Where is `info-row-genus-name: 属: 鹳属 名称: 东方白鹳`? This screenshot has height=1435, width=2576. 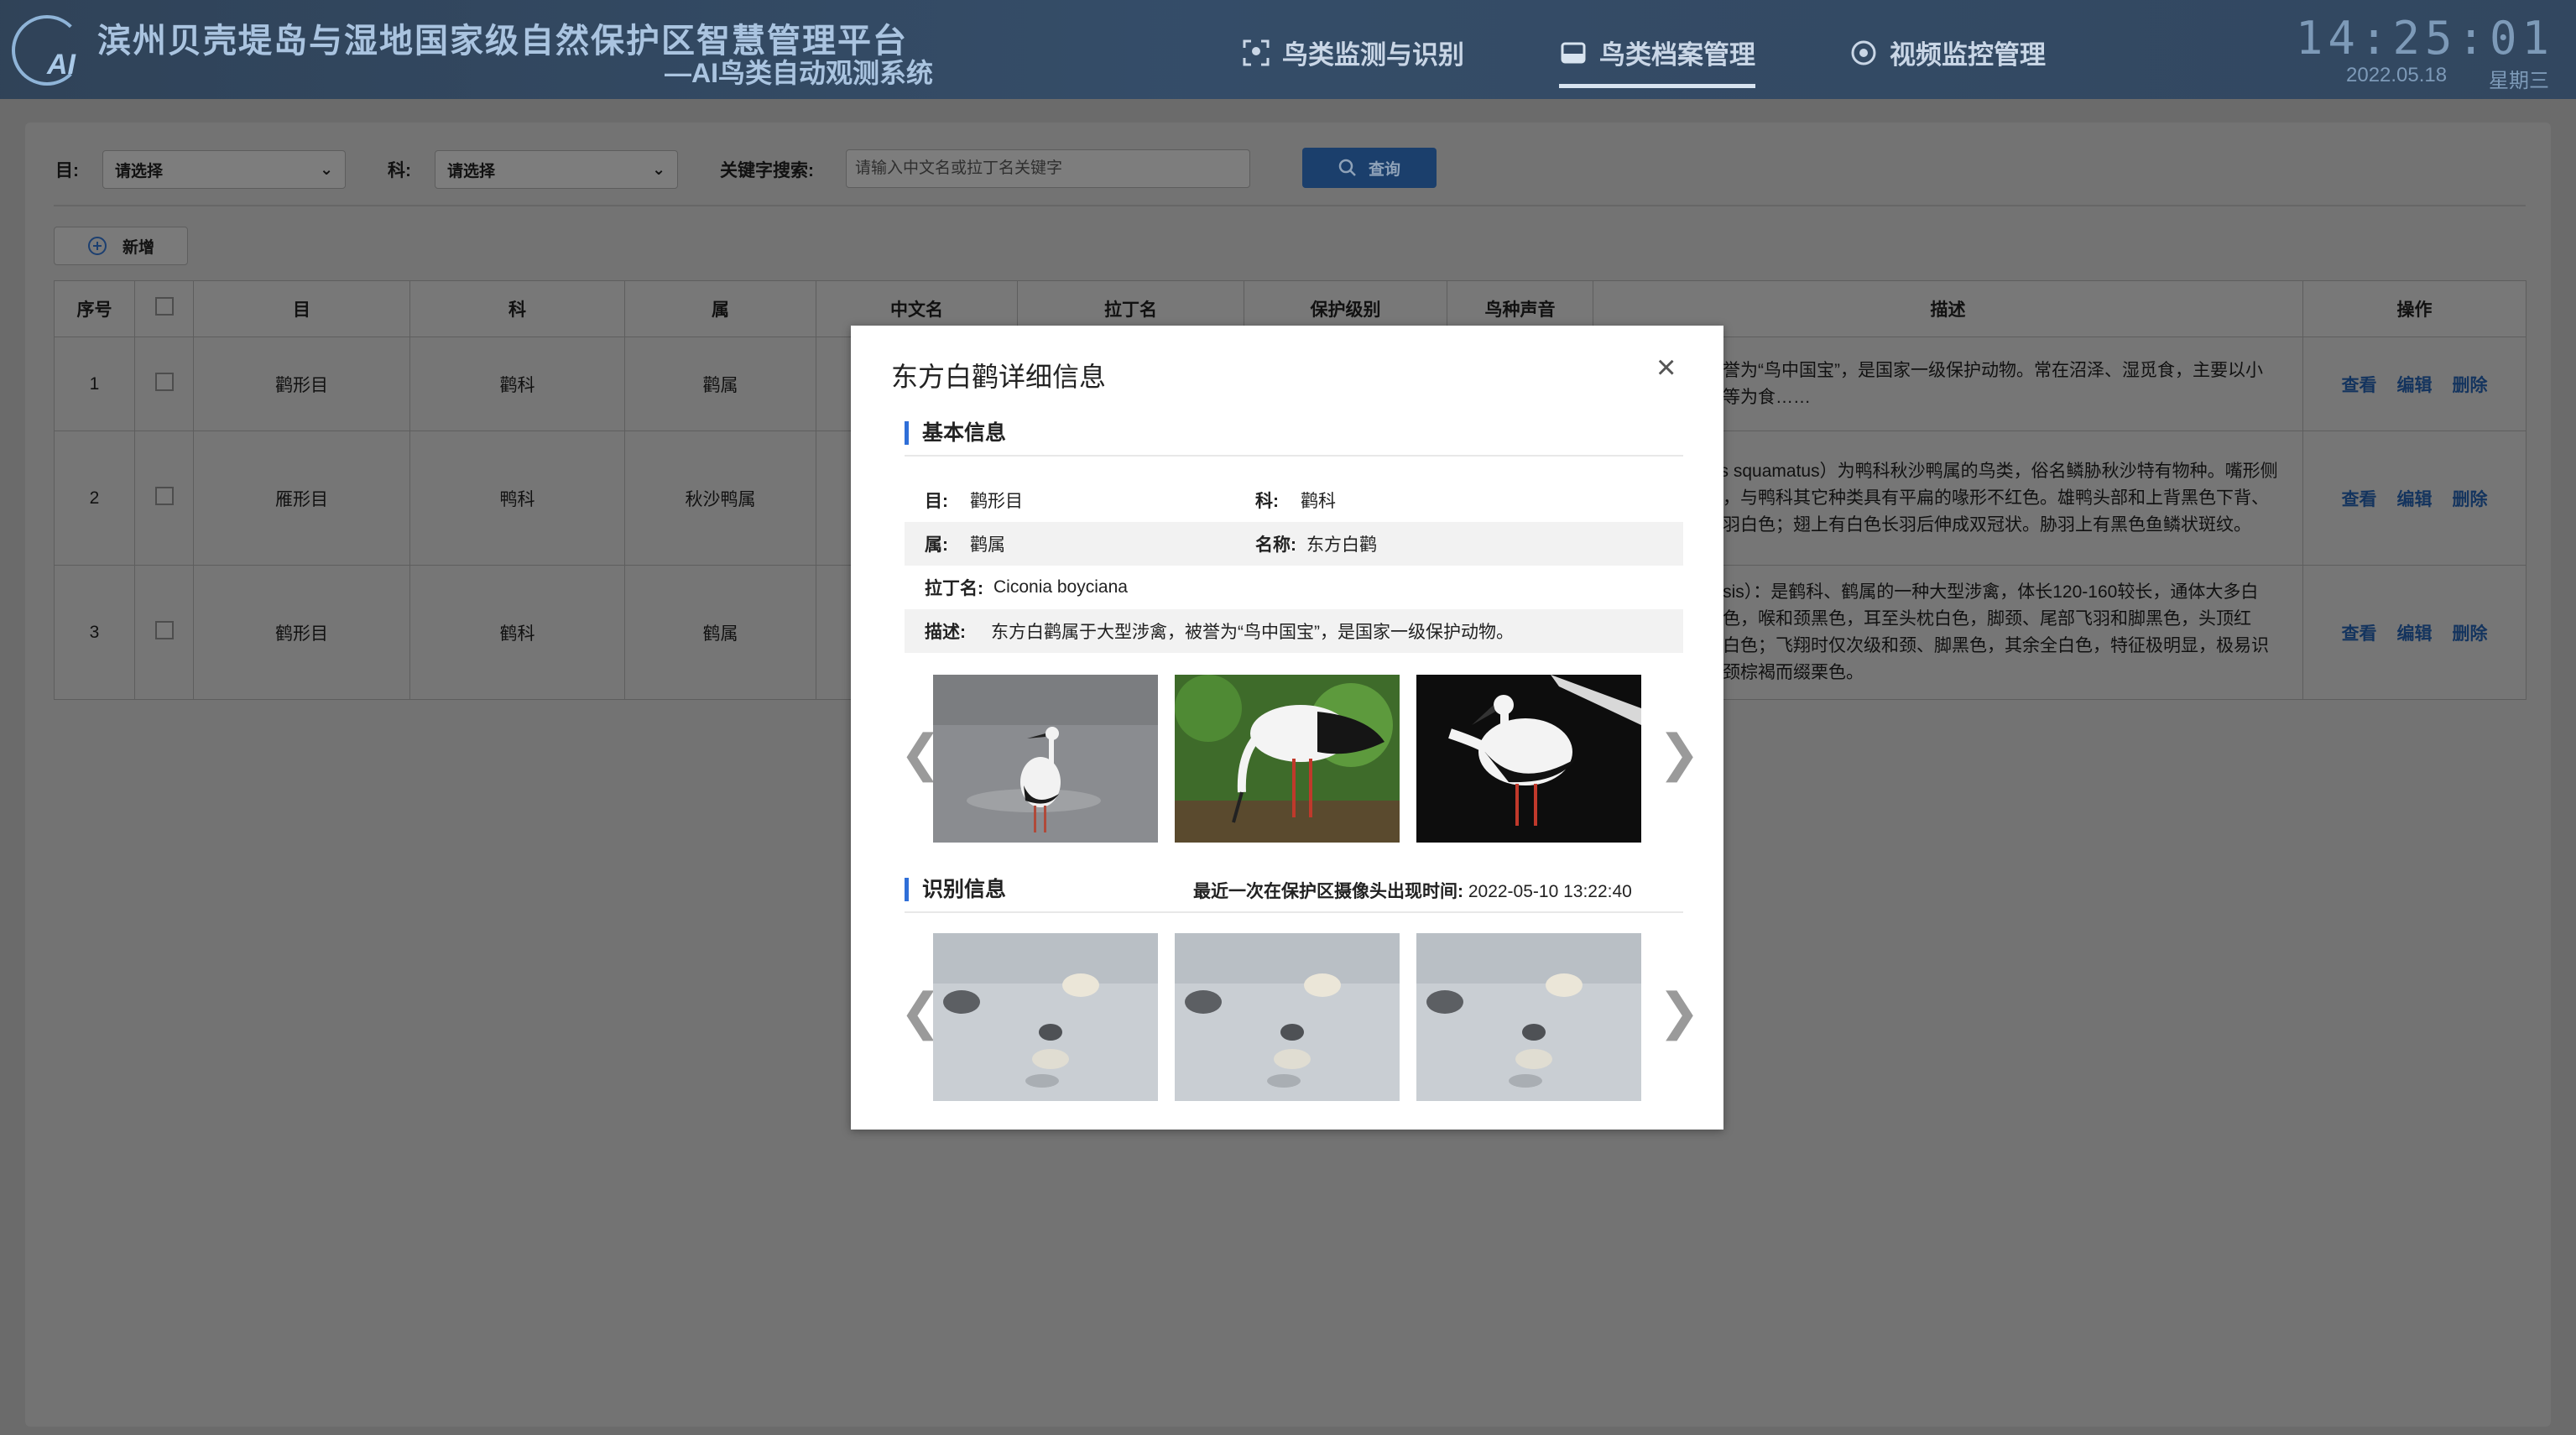 info-row-genus-name: 属: 鹳属 名称: 东方白鹳 is located at coordinates (1294, 544).